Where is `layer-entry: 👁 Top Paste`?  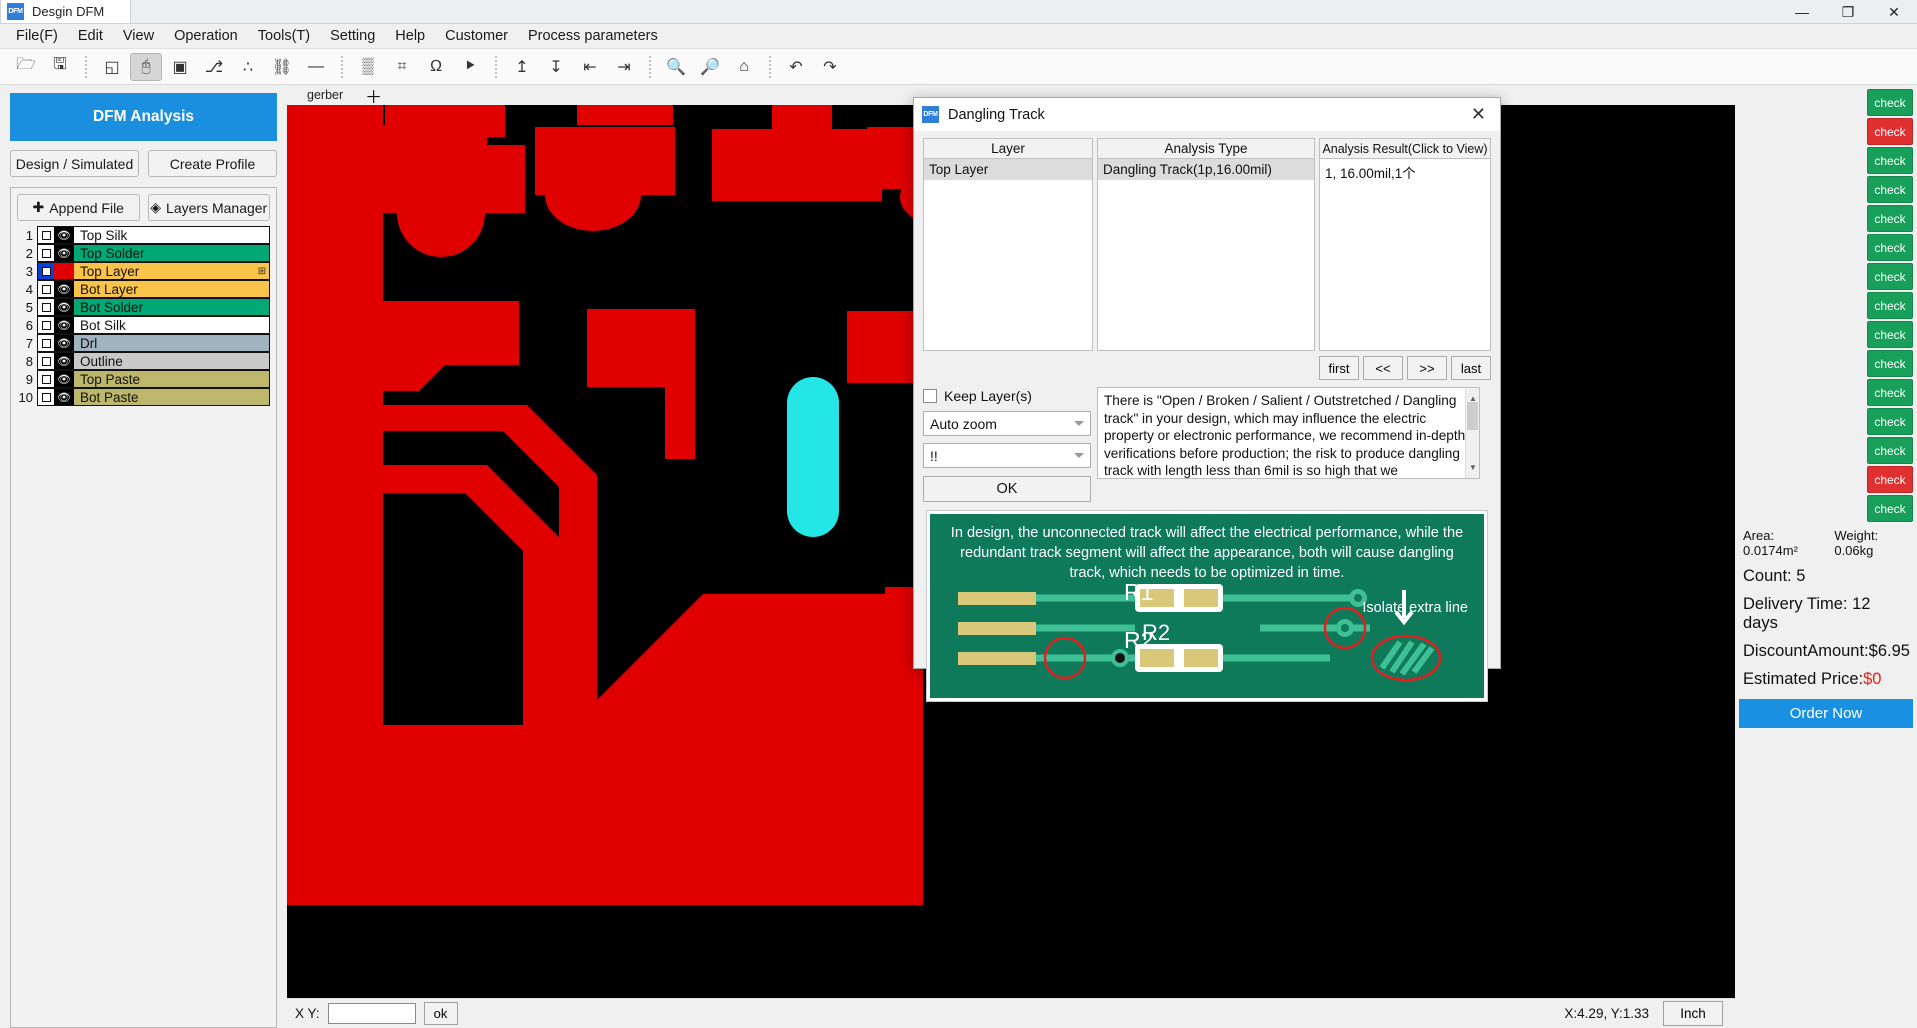 layer-entry: 👁 Top Paste is located at coordinates (153, 379).